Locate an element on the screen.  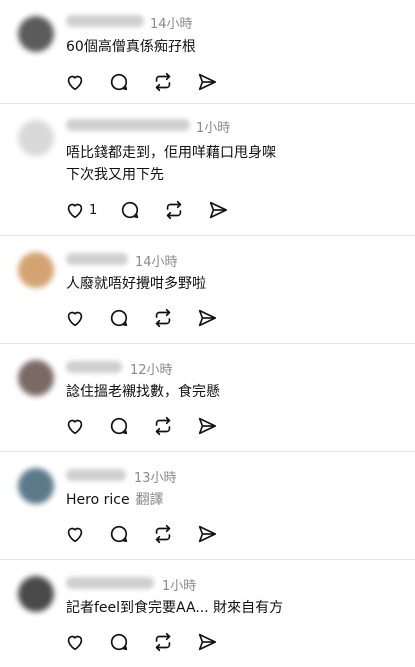
reply-text: Hero rice 翻譯 is located at coordinates (115, 500).